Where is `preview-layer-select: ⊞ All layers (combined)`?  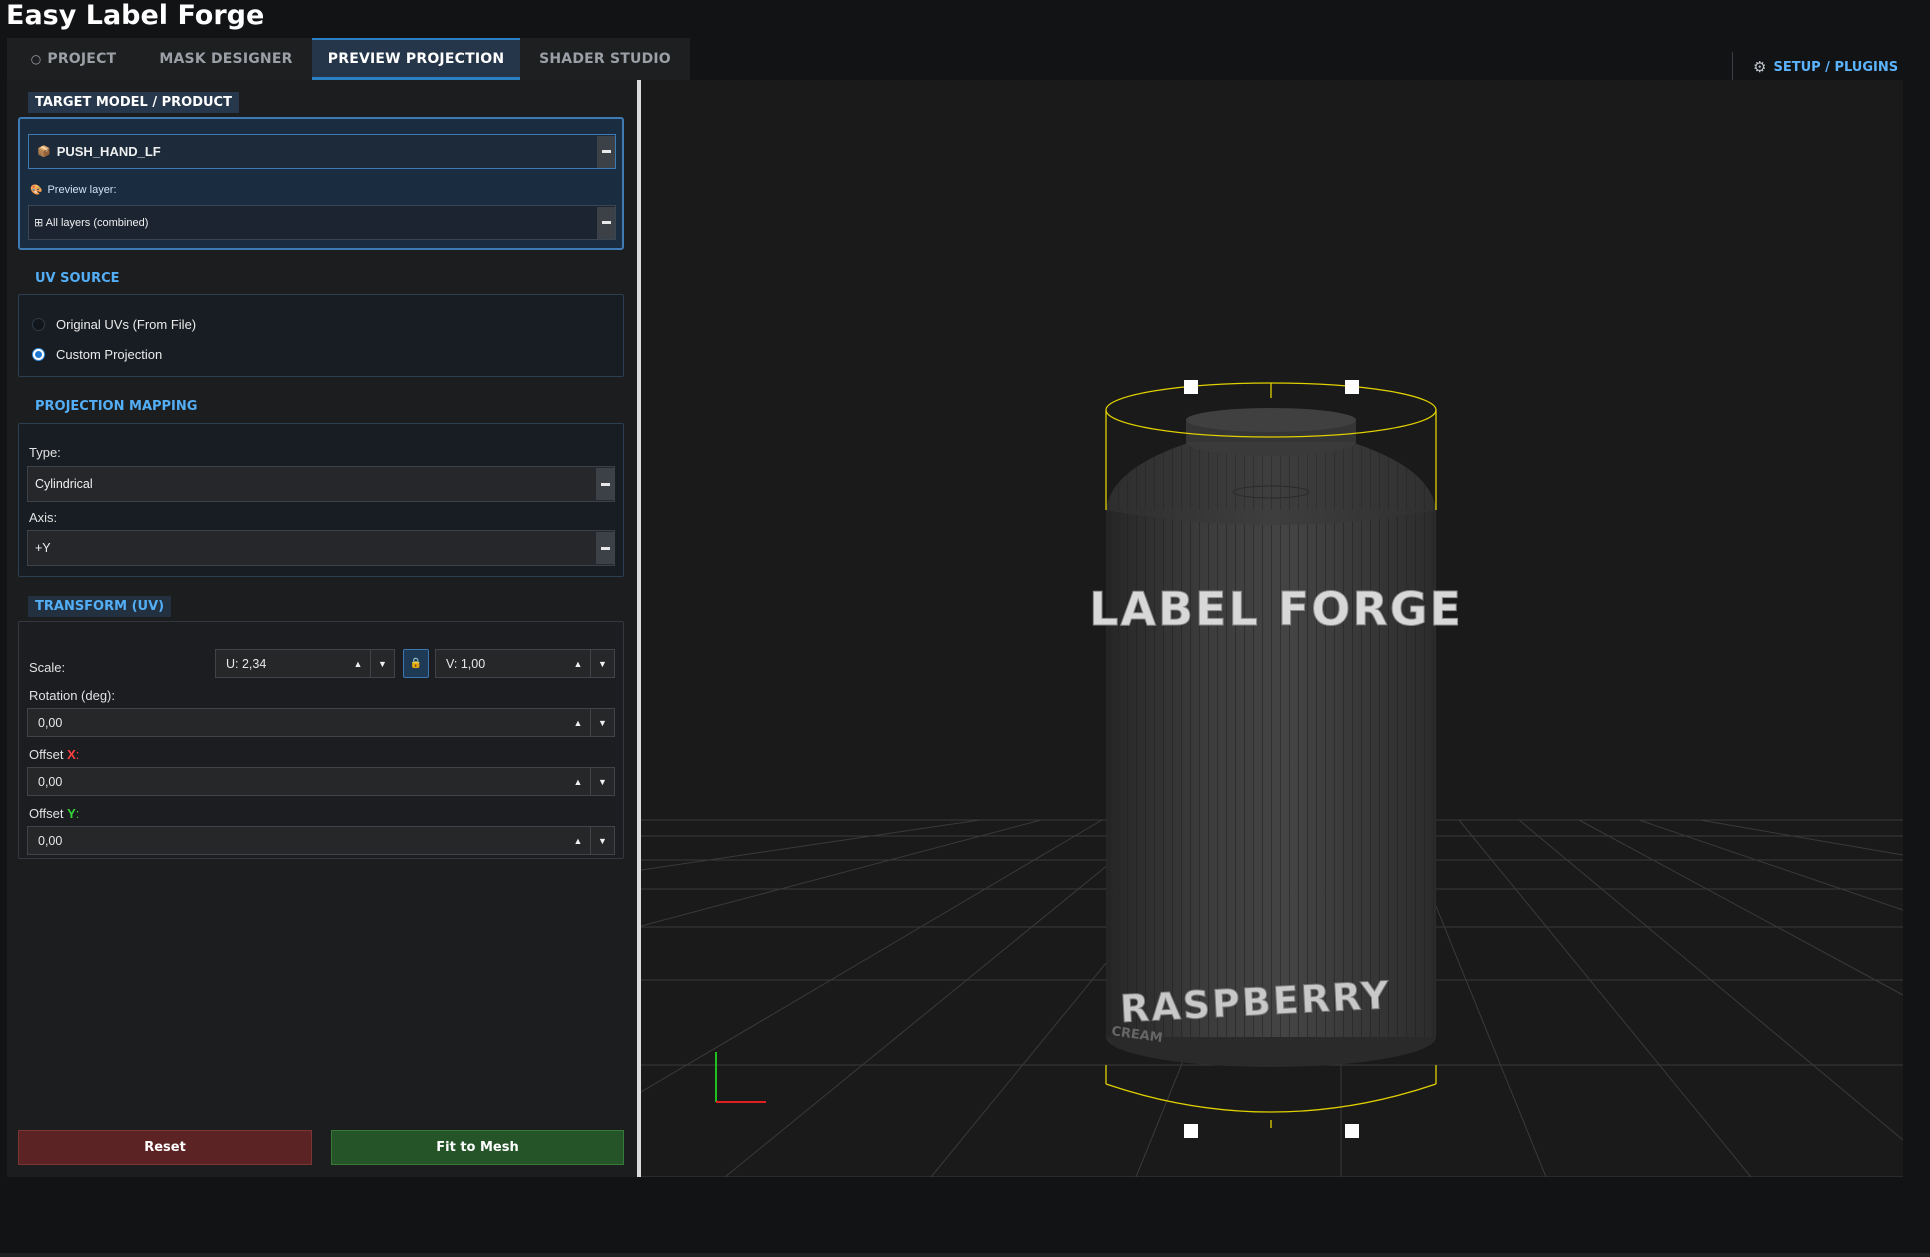 preview-layer-select: ⊞ All layers (combined) is located at coordinates (322, 222).